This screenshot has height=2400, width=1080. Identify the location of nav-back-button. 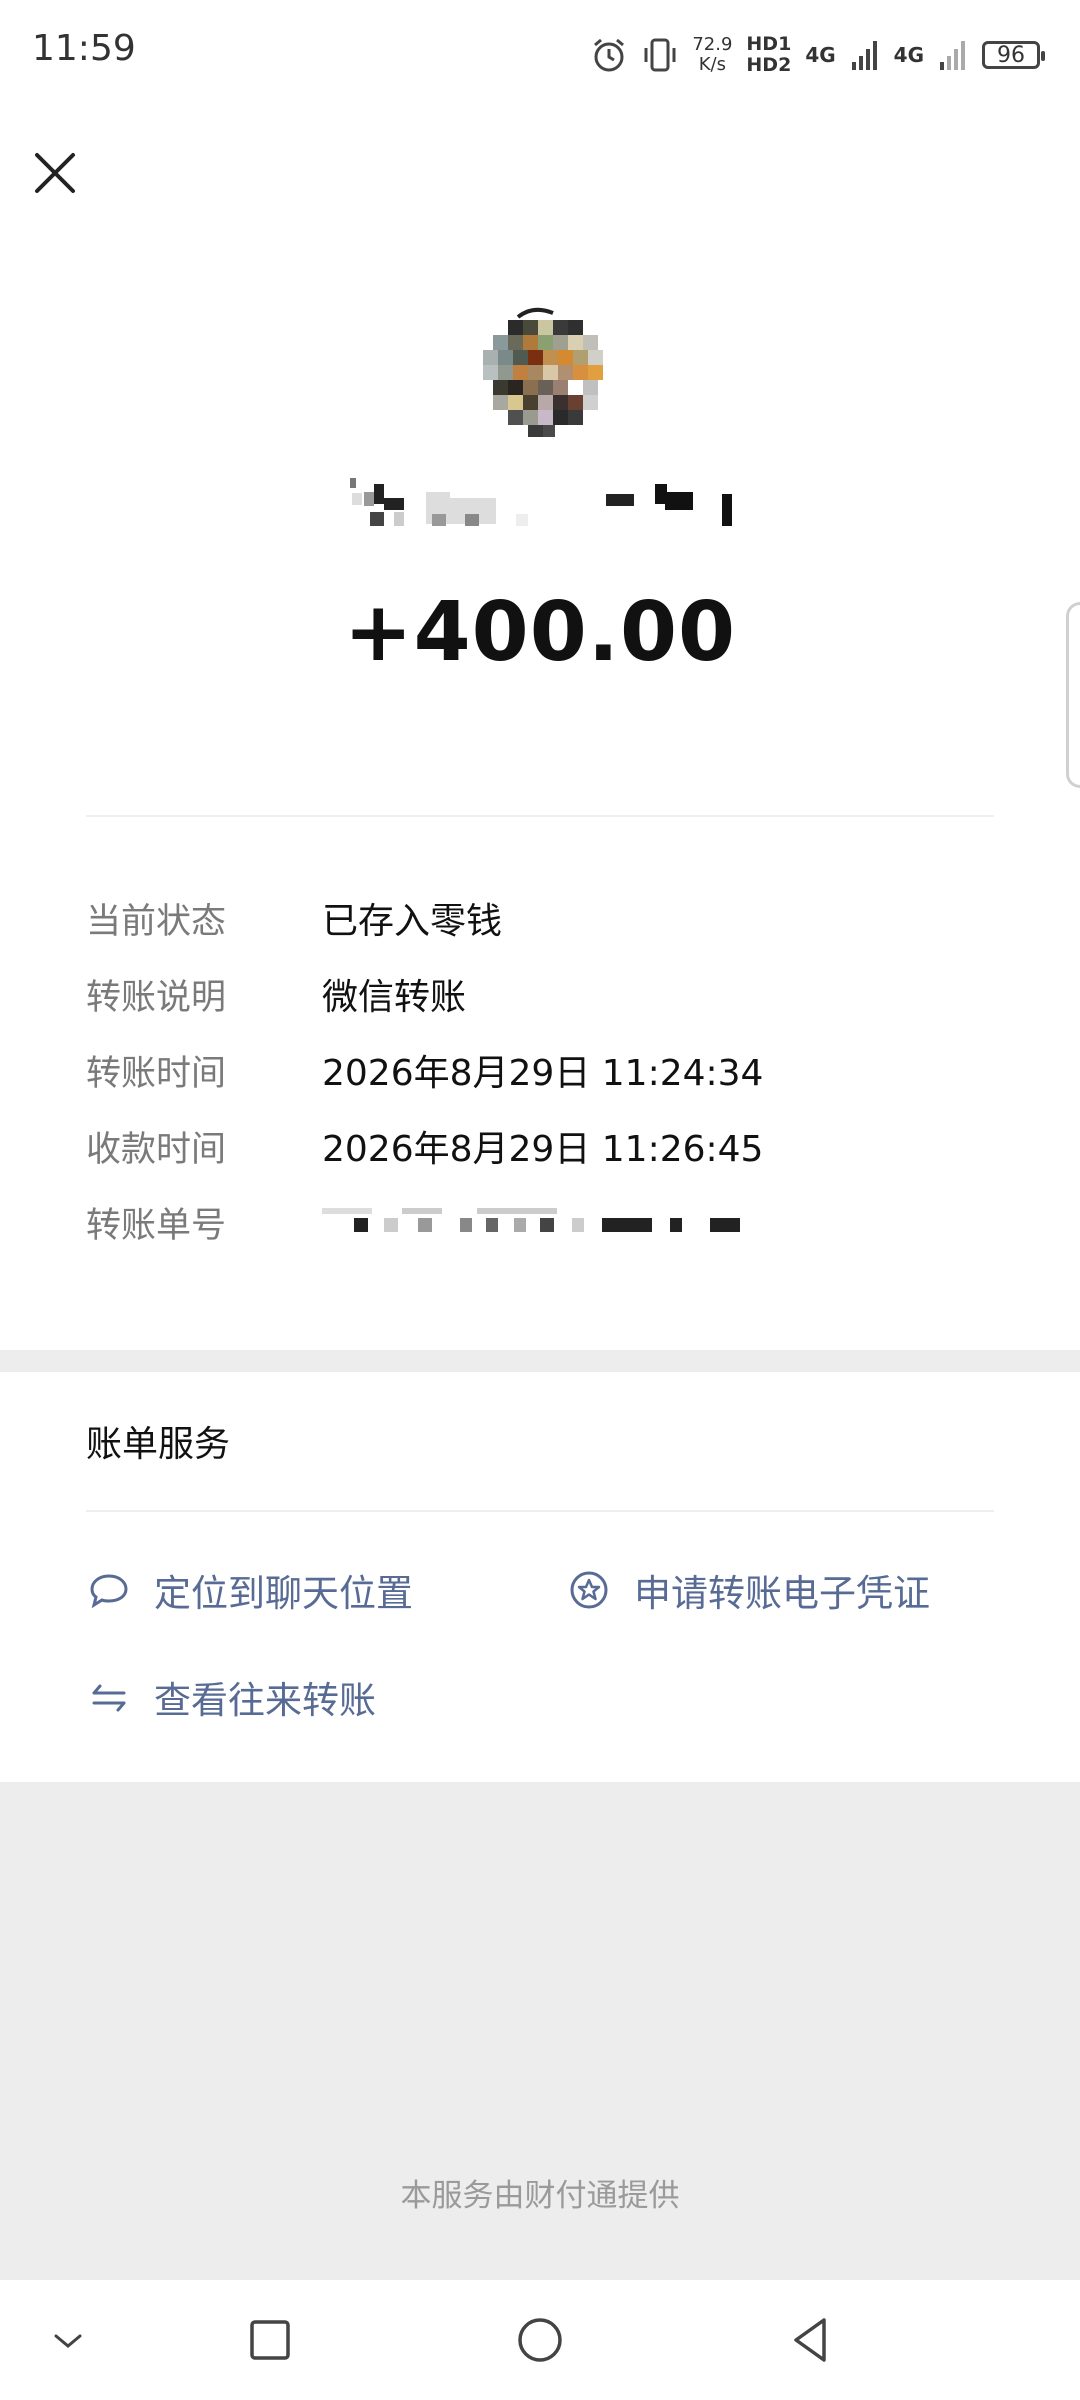
(810, 2340).